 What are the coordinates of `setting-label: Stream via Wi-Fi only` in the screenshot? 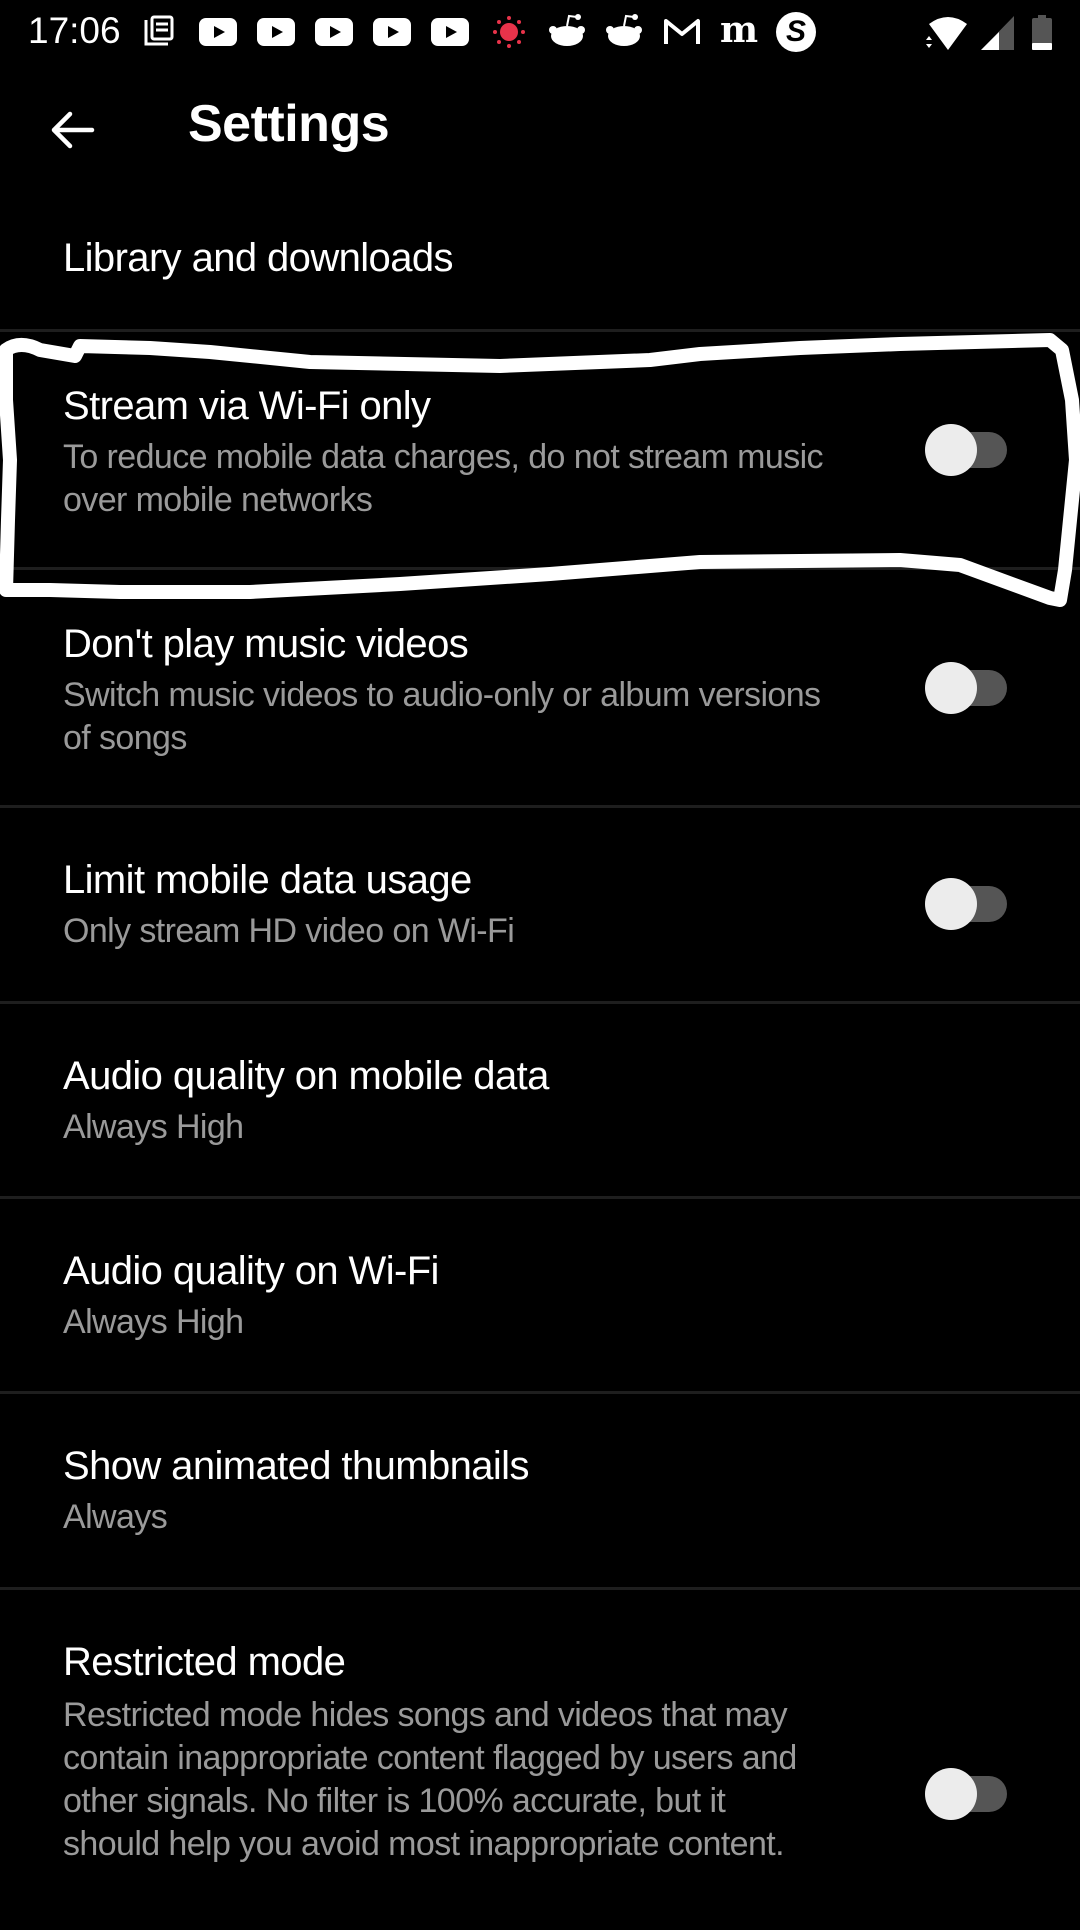 It's located at (247, 406).